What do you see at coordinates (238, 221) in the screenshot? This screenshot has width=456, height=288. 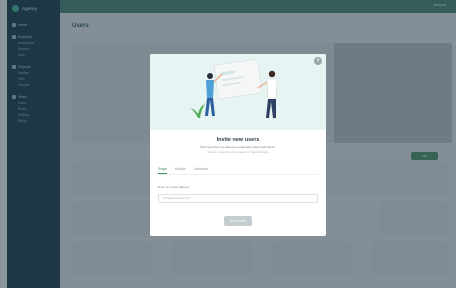 I see `send-invite-button: Send invite` at bounding box center [238, 221].